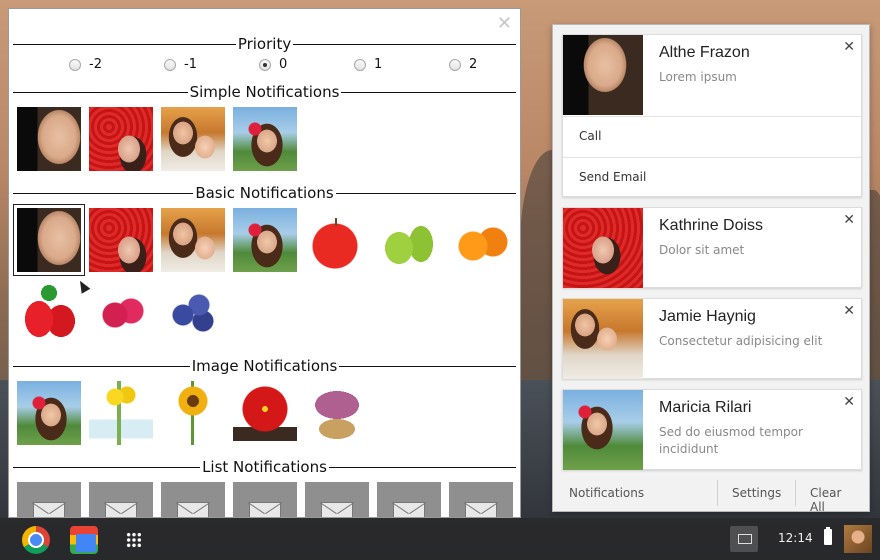 The width and height of the screenshot is (880, 560). What do you see at coordinates (36, 540) in the screenshot?
I see `chrome-browser-icon` at bounding box center [36, 540].